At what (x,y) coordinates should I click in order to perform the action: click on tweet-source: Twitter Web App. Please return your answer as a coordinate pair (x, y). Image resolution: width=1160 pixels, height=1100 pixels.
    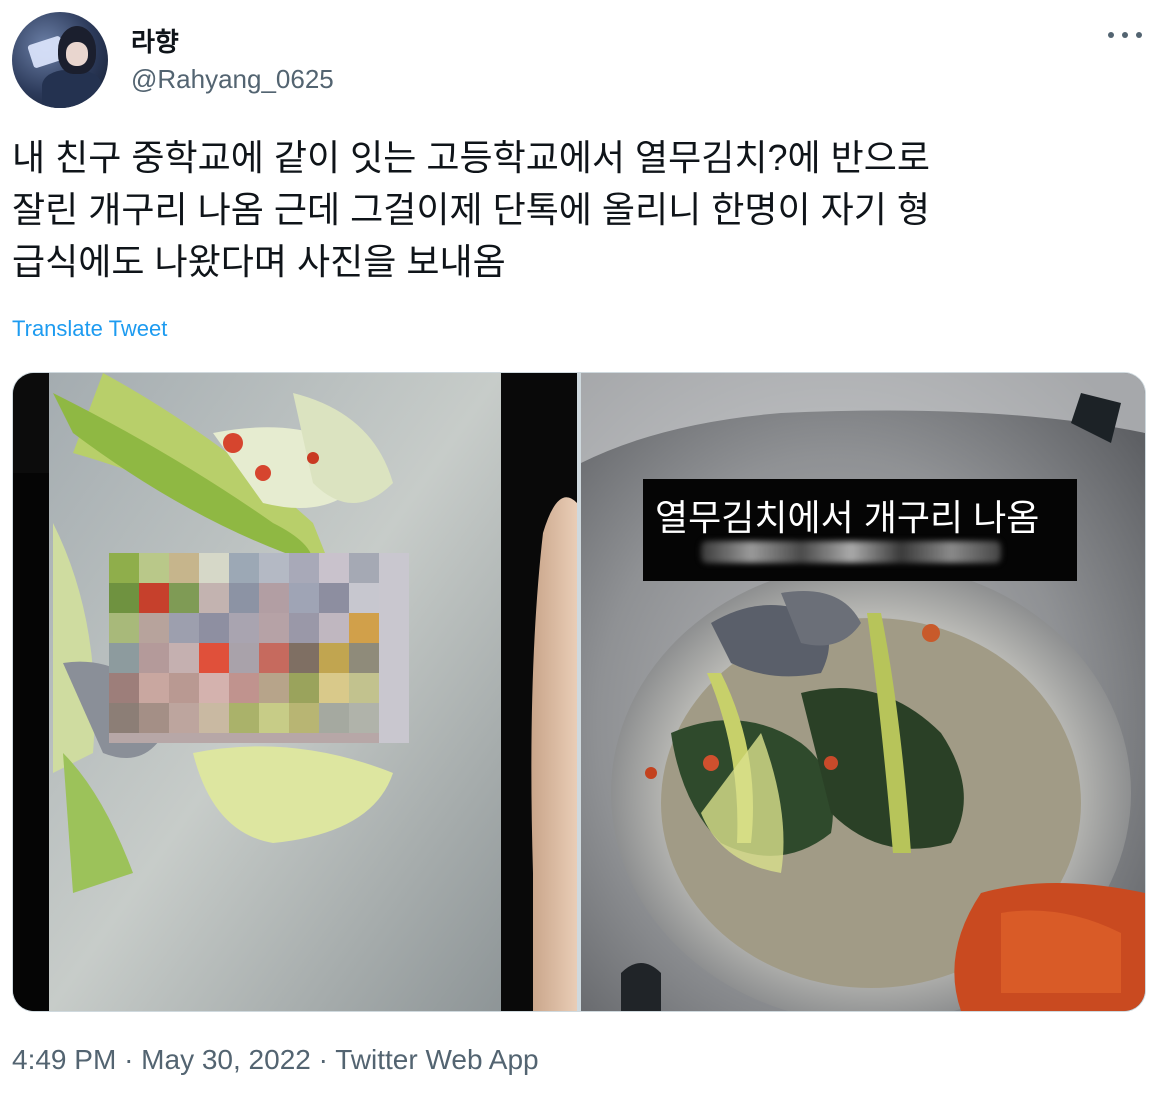
    Looking at the image, I should click on (437, 1059).